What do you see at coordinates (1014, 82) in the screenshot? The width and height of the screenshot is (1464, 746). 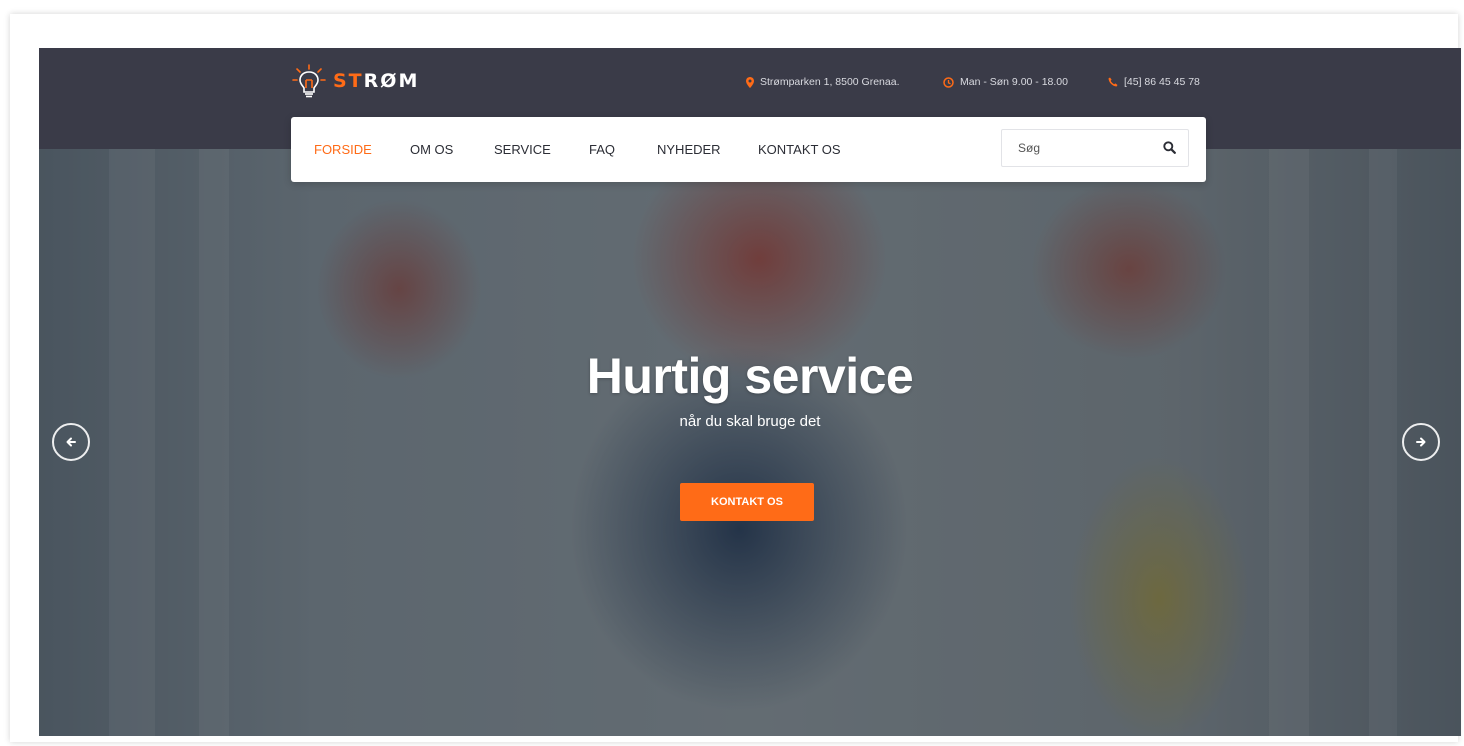 I see `hours-text: Man - Søn 9.00 - 18.00` at bounding box center [1014, 82].